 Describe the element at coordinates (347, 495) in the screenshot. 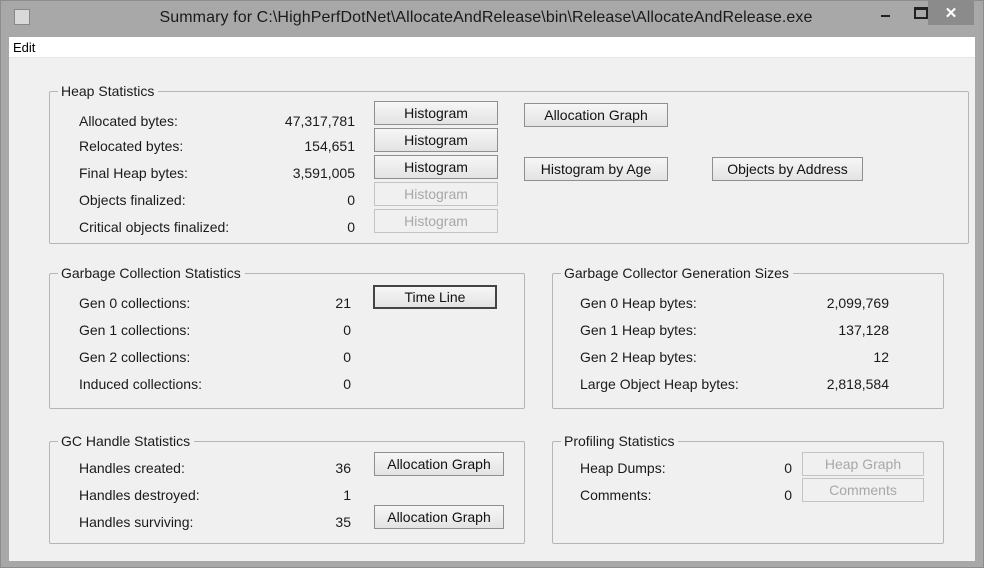

I see `handles-destroyed-value: 1` at that location.